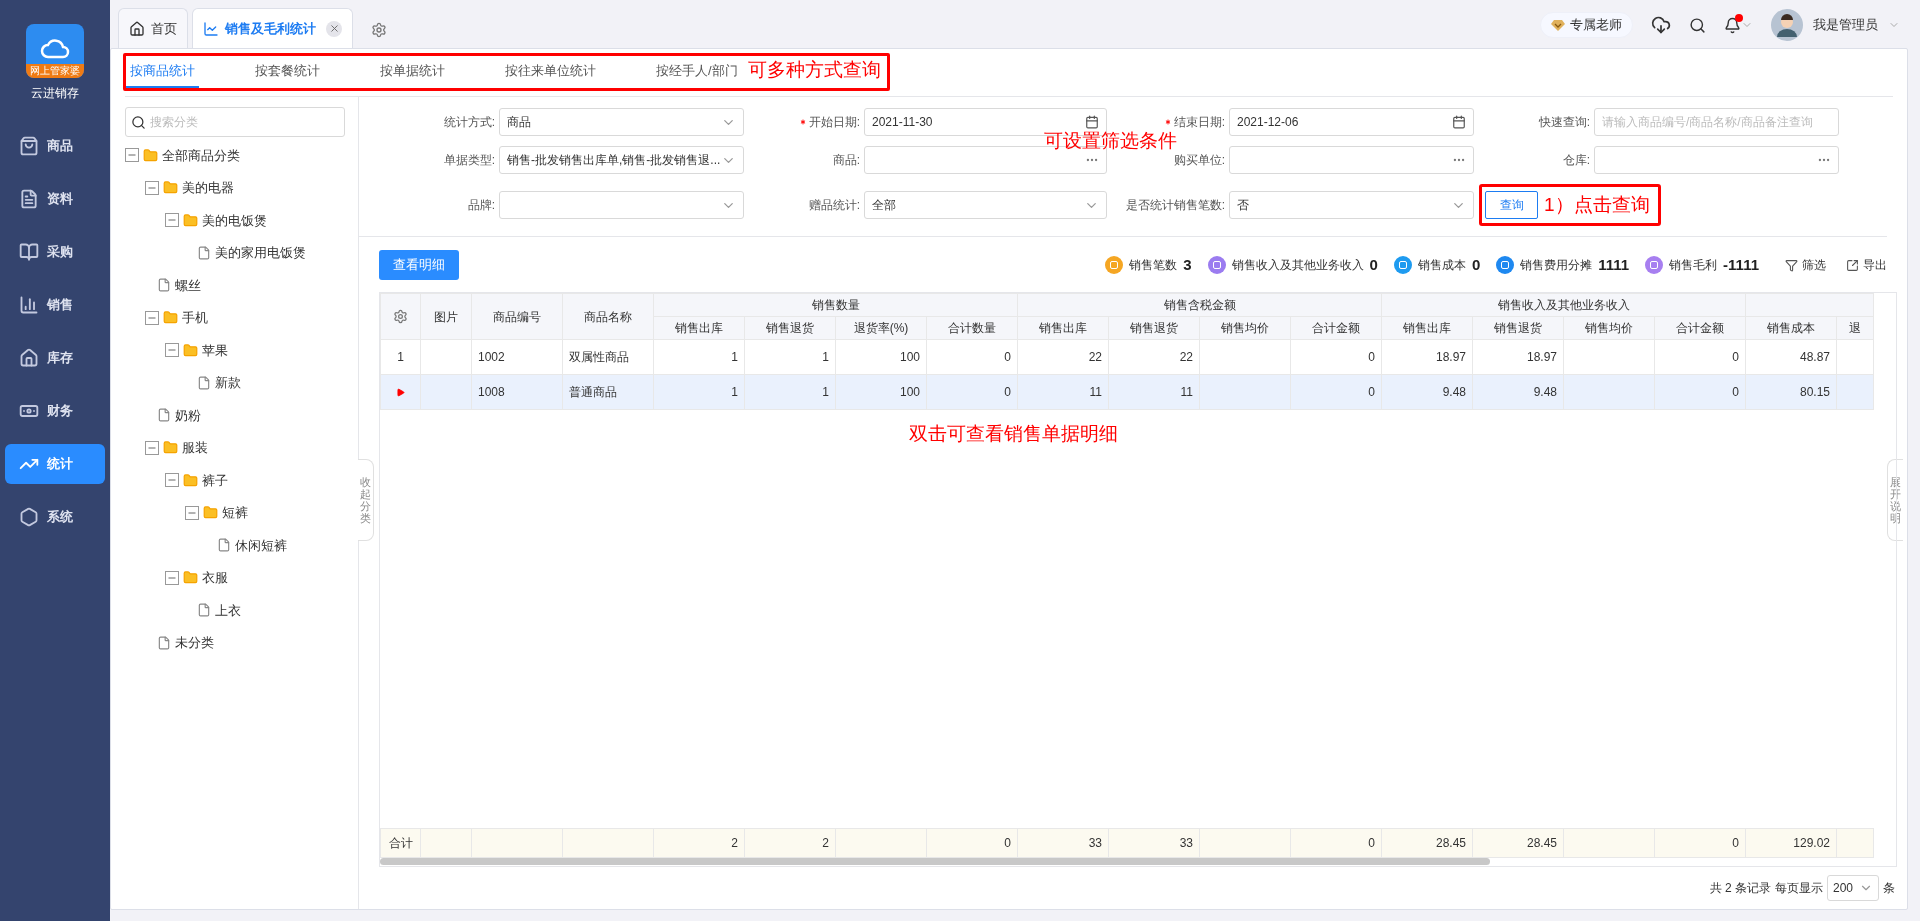 The height and width of the screenshot is (921, 1920). I want to click on nav-item: 系统, so click(55, 517).